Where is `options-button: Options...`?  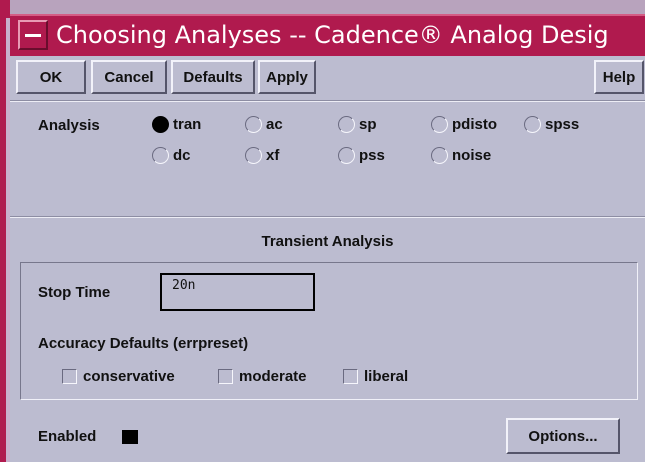
options-button: Options... is located at coordinates (563, 436).